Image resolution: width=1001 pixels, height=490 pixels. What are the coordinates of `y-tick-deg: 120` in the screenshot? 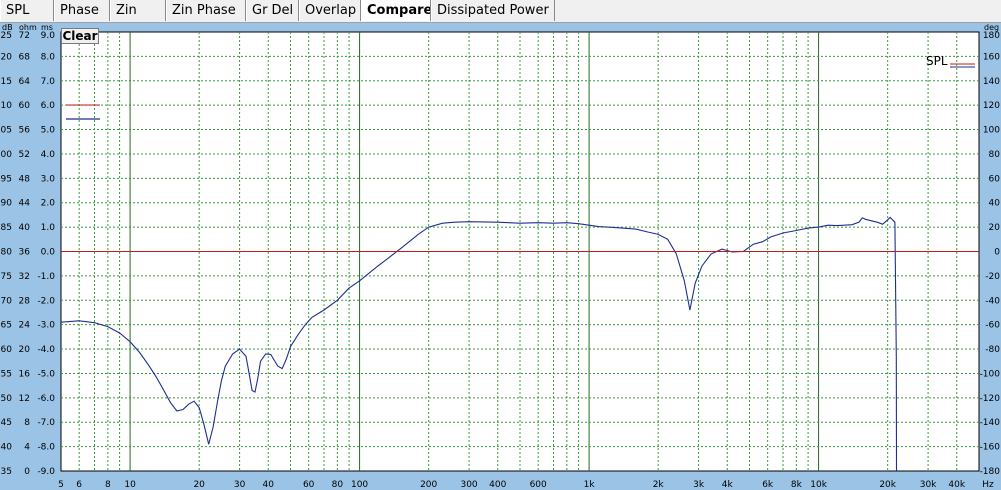 It's located at (991, 106).